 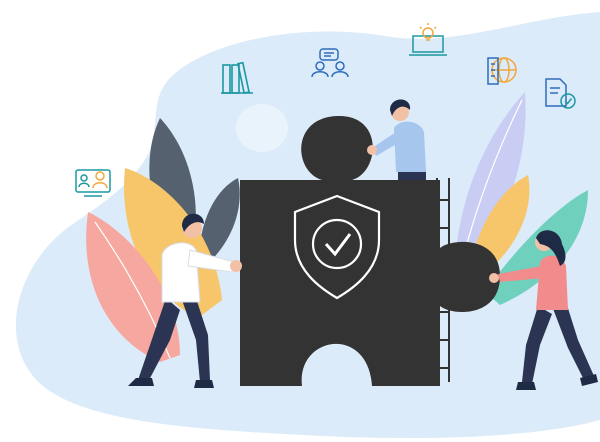 What do you see at coordinates (330, 412) in the screenshot?
I see `floor-shadow-small` at bounding box center [330, 412].